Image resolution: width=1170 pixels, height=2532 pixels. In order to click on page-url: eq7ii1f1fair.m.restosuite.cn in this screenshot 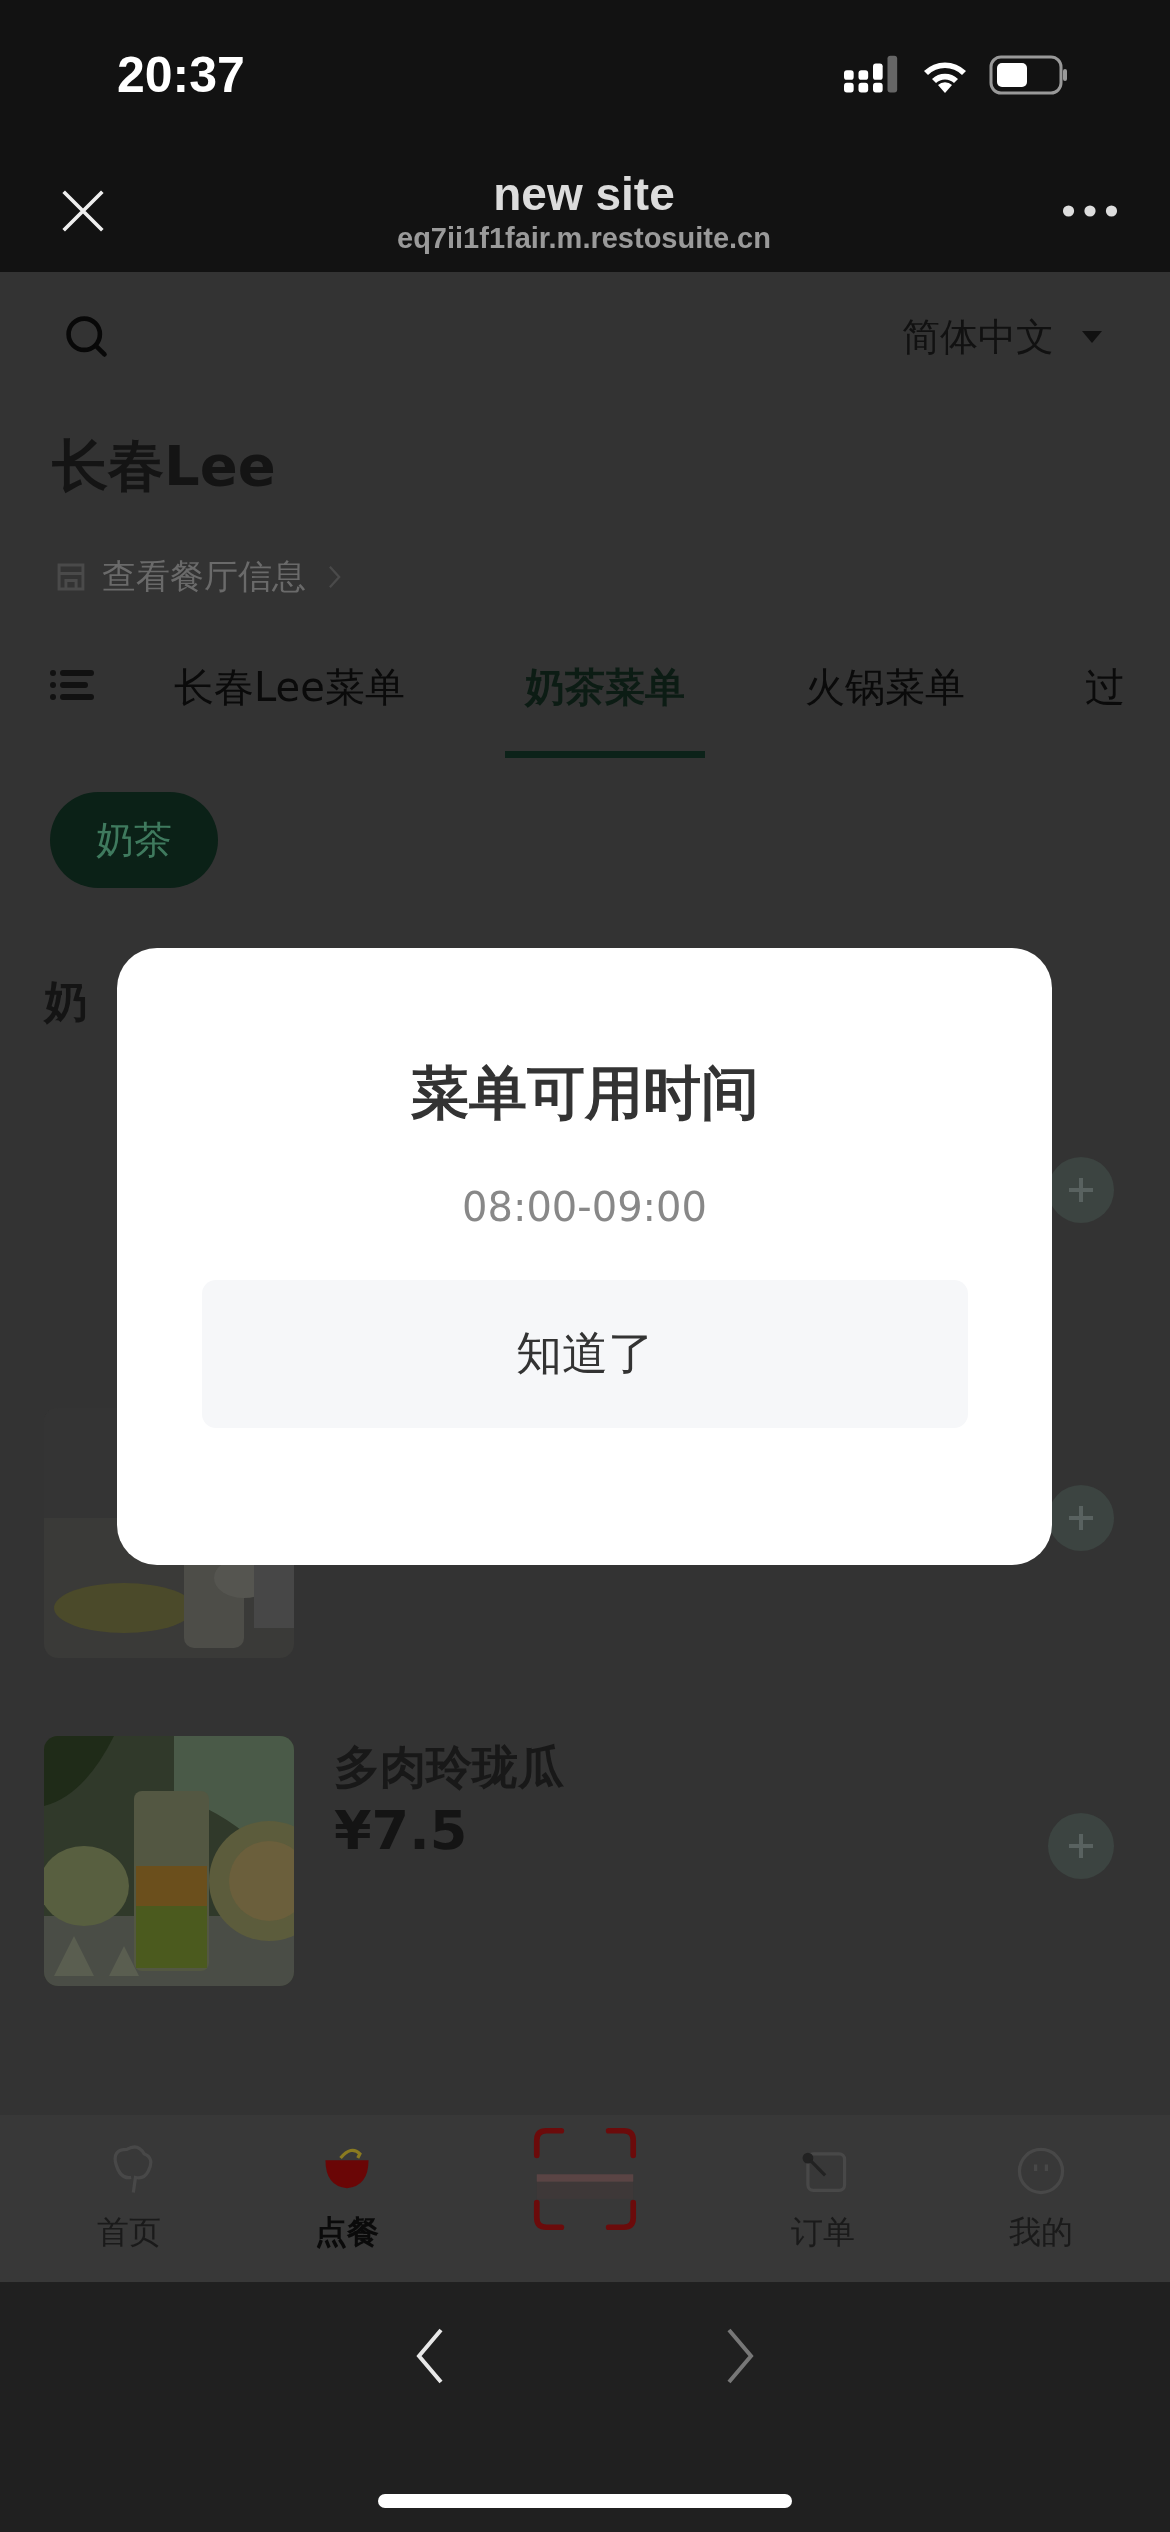, I will do `click(584, 238)`.